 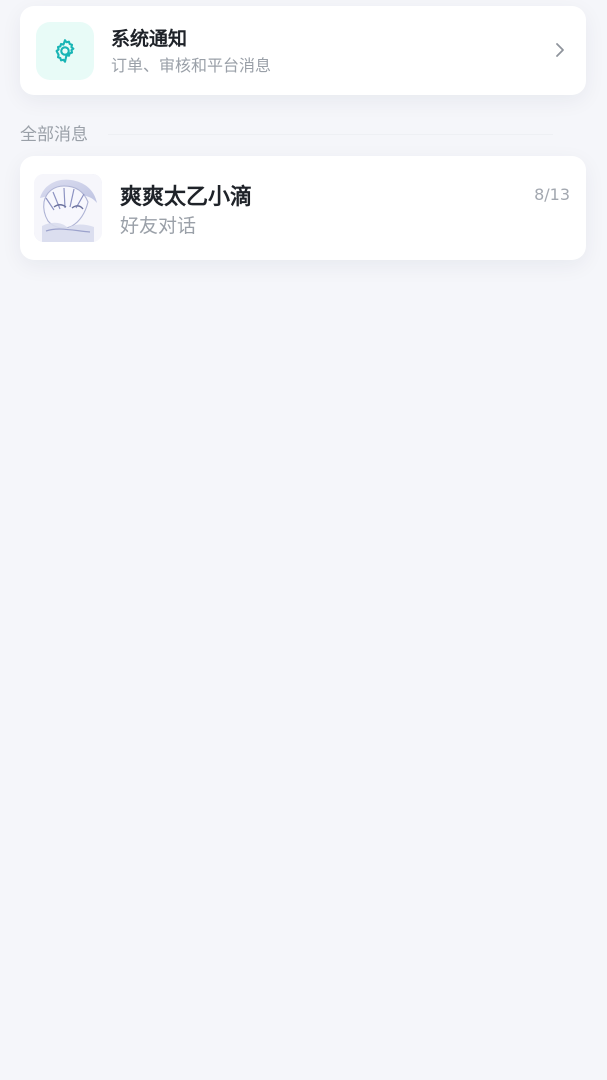 I want to click on conversation-name: 爽爽太乙小滴, so click(x=186, y=197).